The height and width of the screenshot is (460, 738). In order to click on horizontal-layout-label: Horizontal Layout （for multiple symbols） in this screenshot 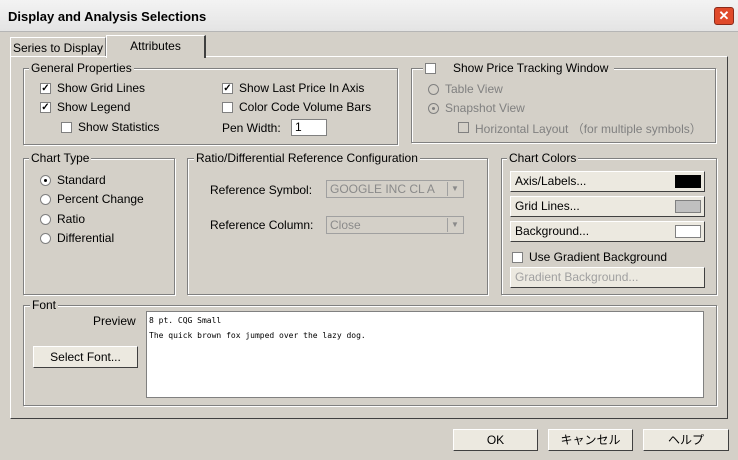, I will do `click(588, 129)`.